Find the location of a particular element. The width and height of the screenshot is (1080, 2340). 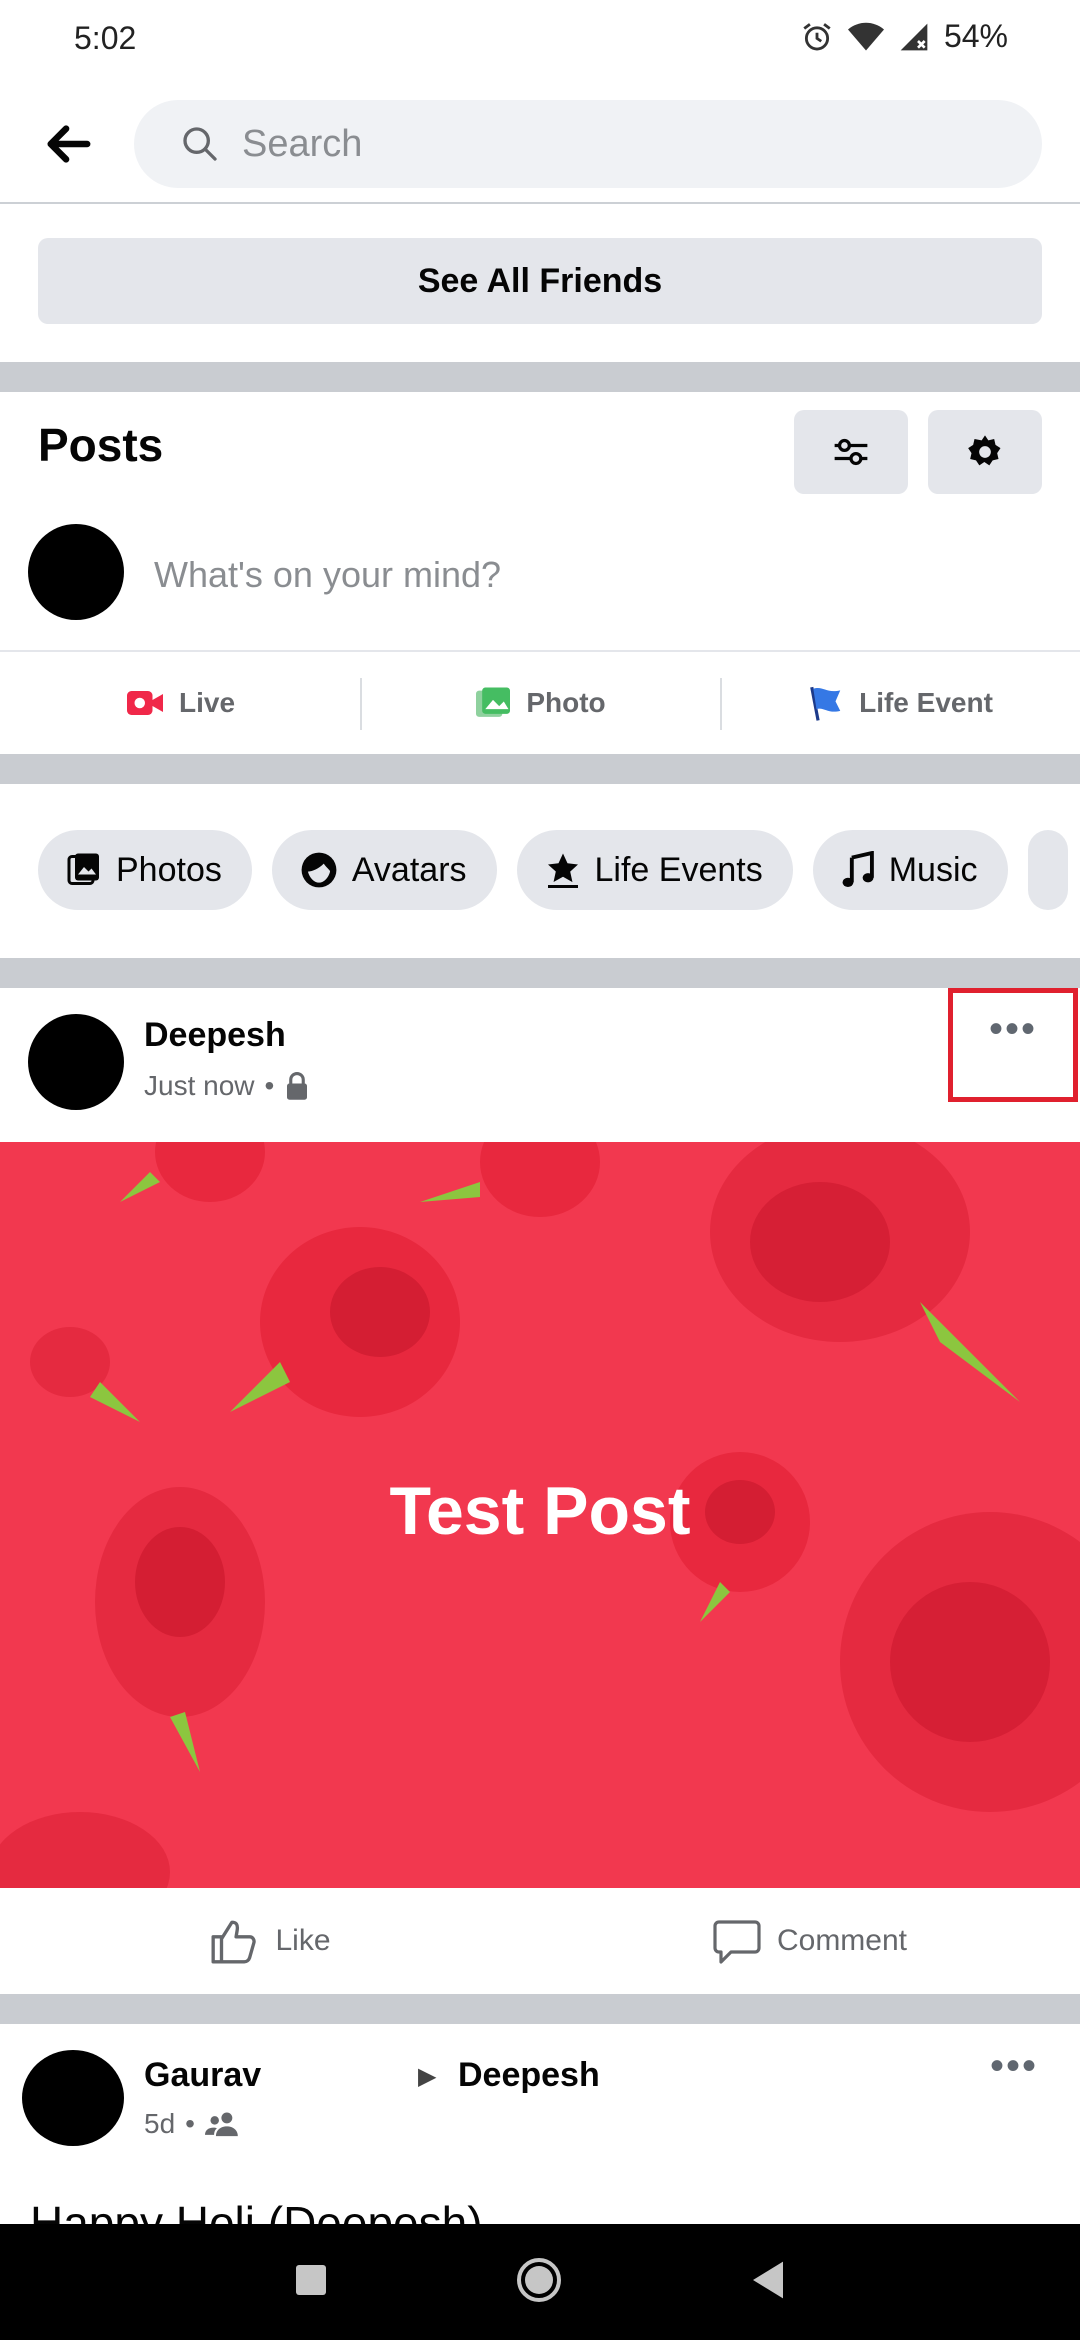

post-meta: Just now • is located at coordinates (227, 1086).